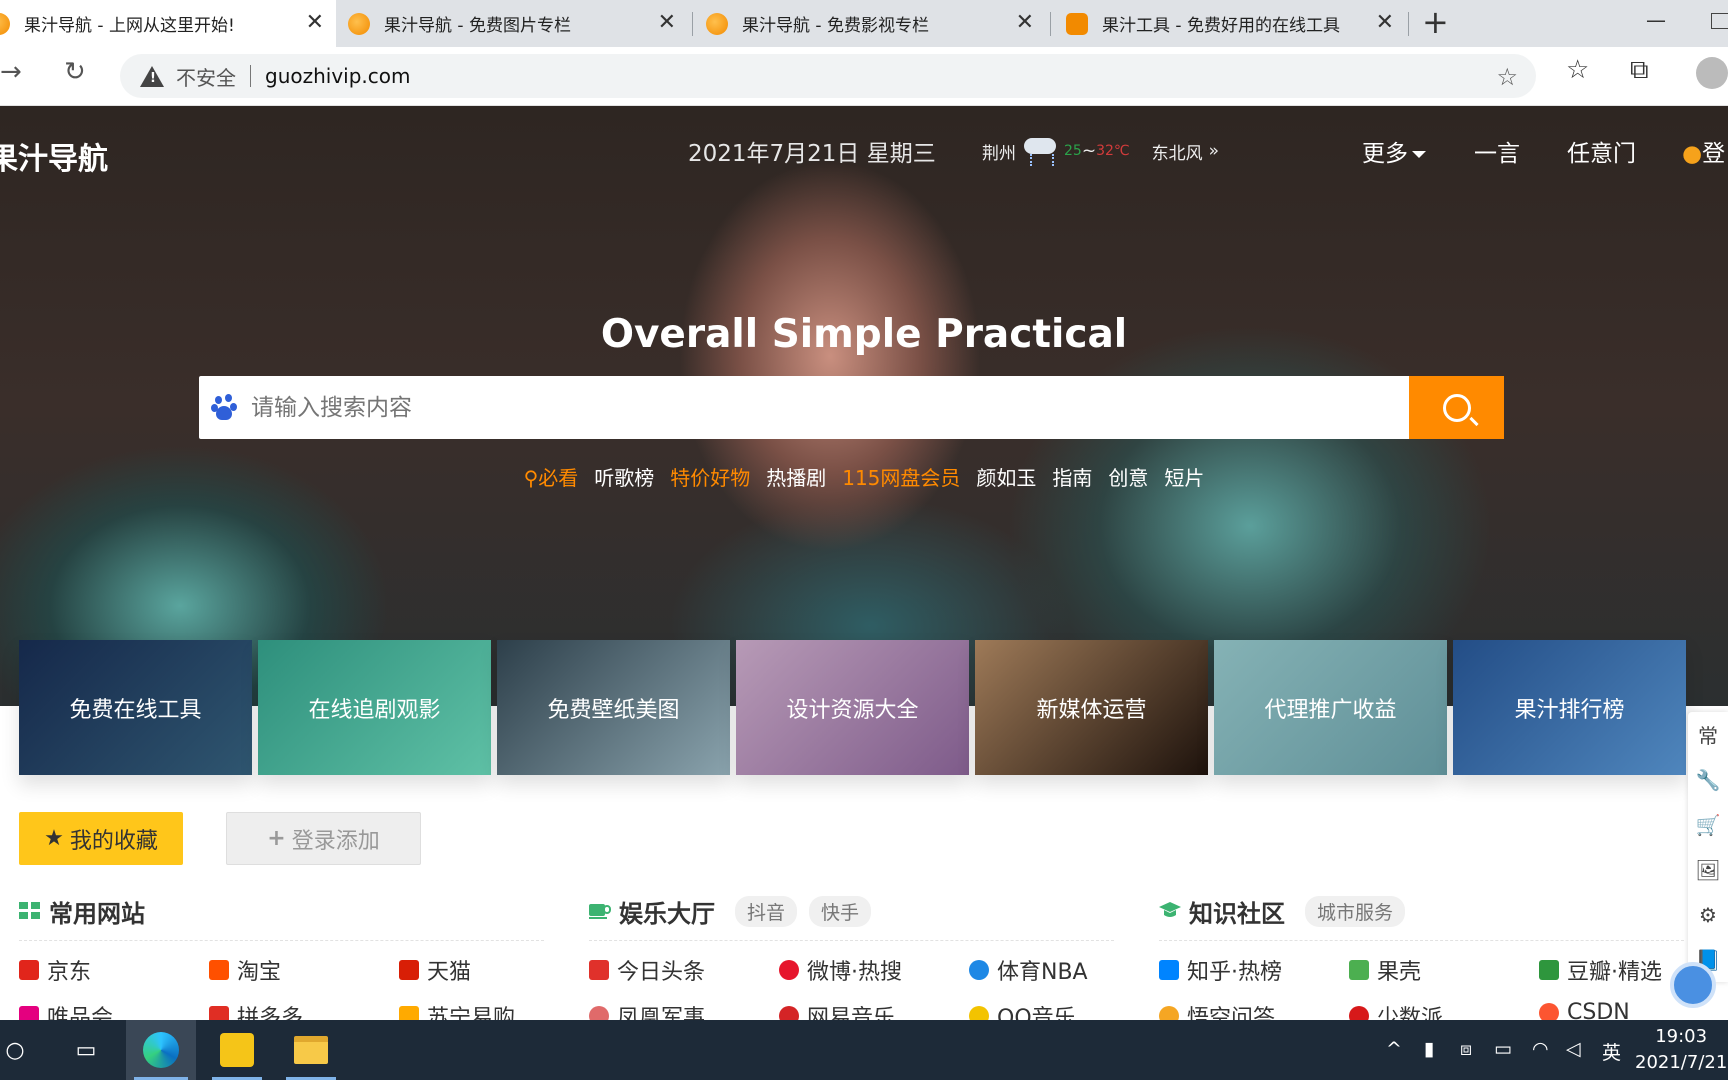  What do you see at coordinates (1100, 151) in the screenshot?
I see `weather-widget: 荆州 25 ~ 32℃ 东北风 »` at bounding box center [1100, 151].